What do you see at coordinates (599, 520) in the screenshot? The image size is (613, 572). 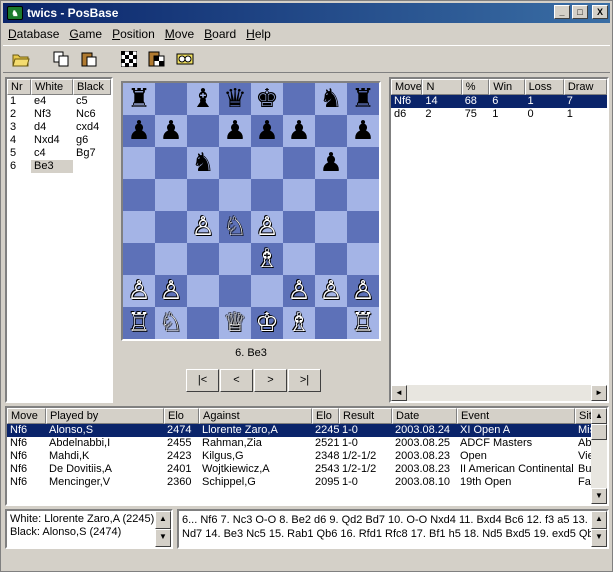 I see `notation-scroll-up-icon: ▲` at bounding box center [599, 520].